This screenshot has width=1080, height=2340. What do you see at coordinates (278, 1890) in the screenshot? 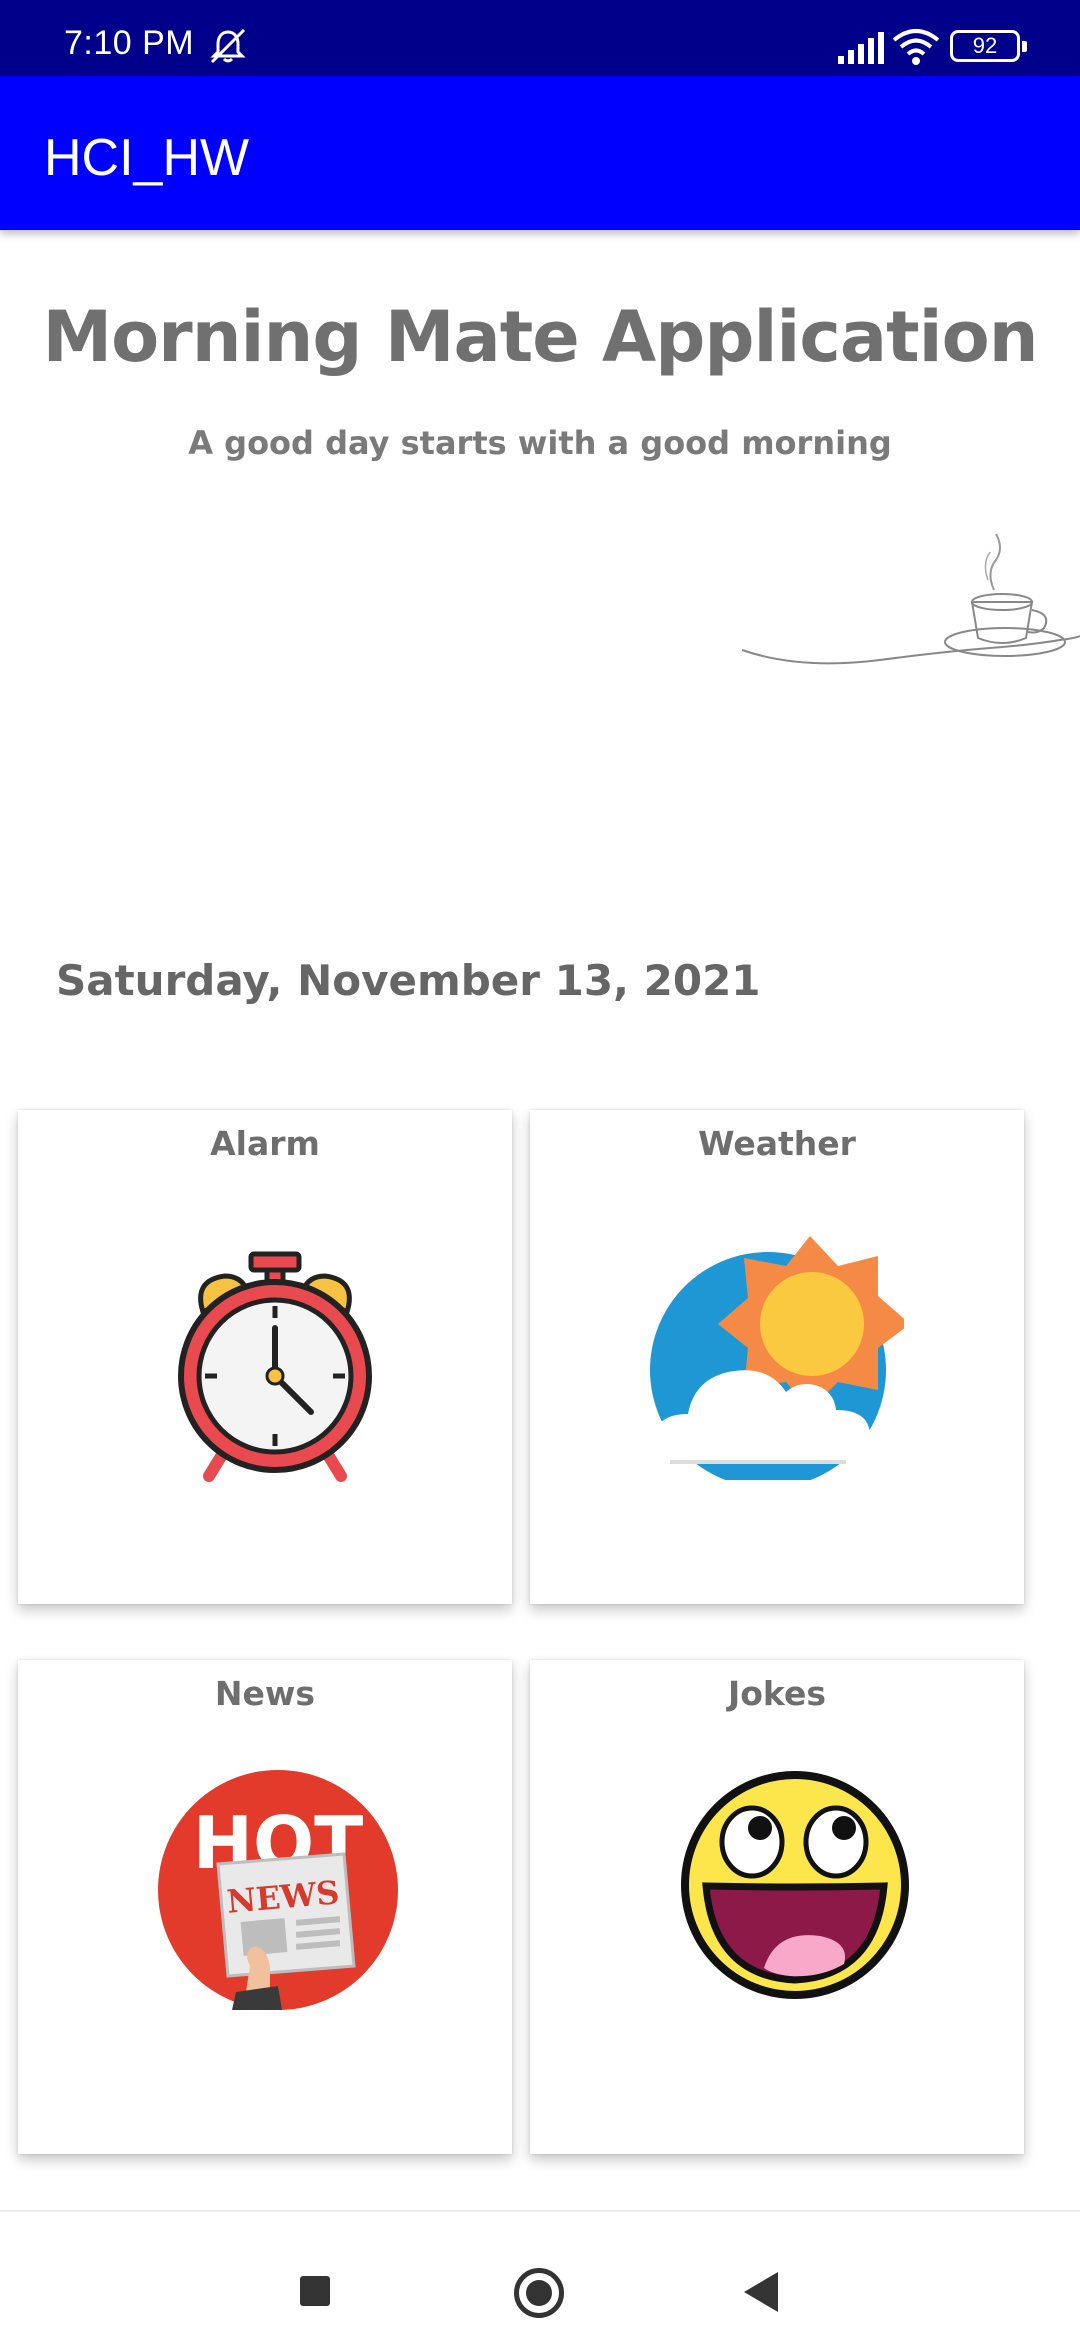
I see `hot-news-icon: HOT NEWS` at bounding box center [278, 1890].